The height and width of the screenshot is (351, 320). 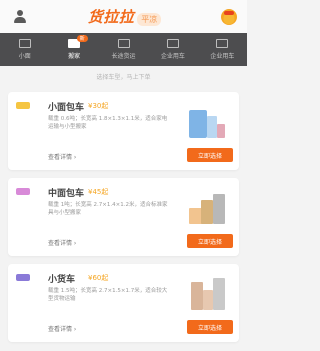 What do you see at coordinates (123, 43) in the screenshot?
I see `long-haul-icon` at bounding box center [123, 43].